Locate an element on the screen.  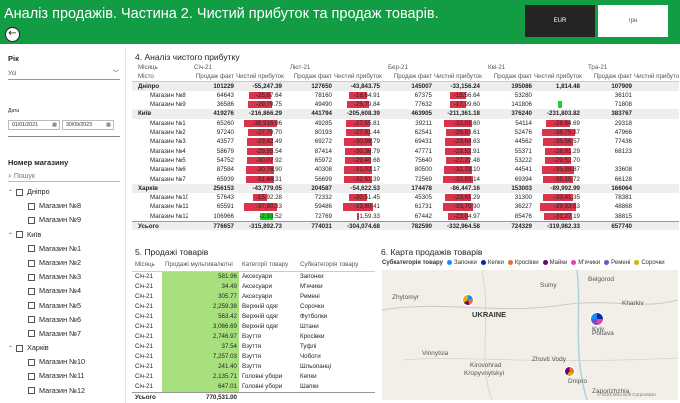
row-label: Магазин №12 is located at coordinates (169, 216).